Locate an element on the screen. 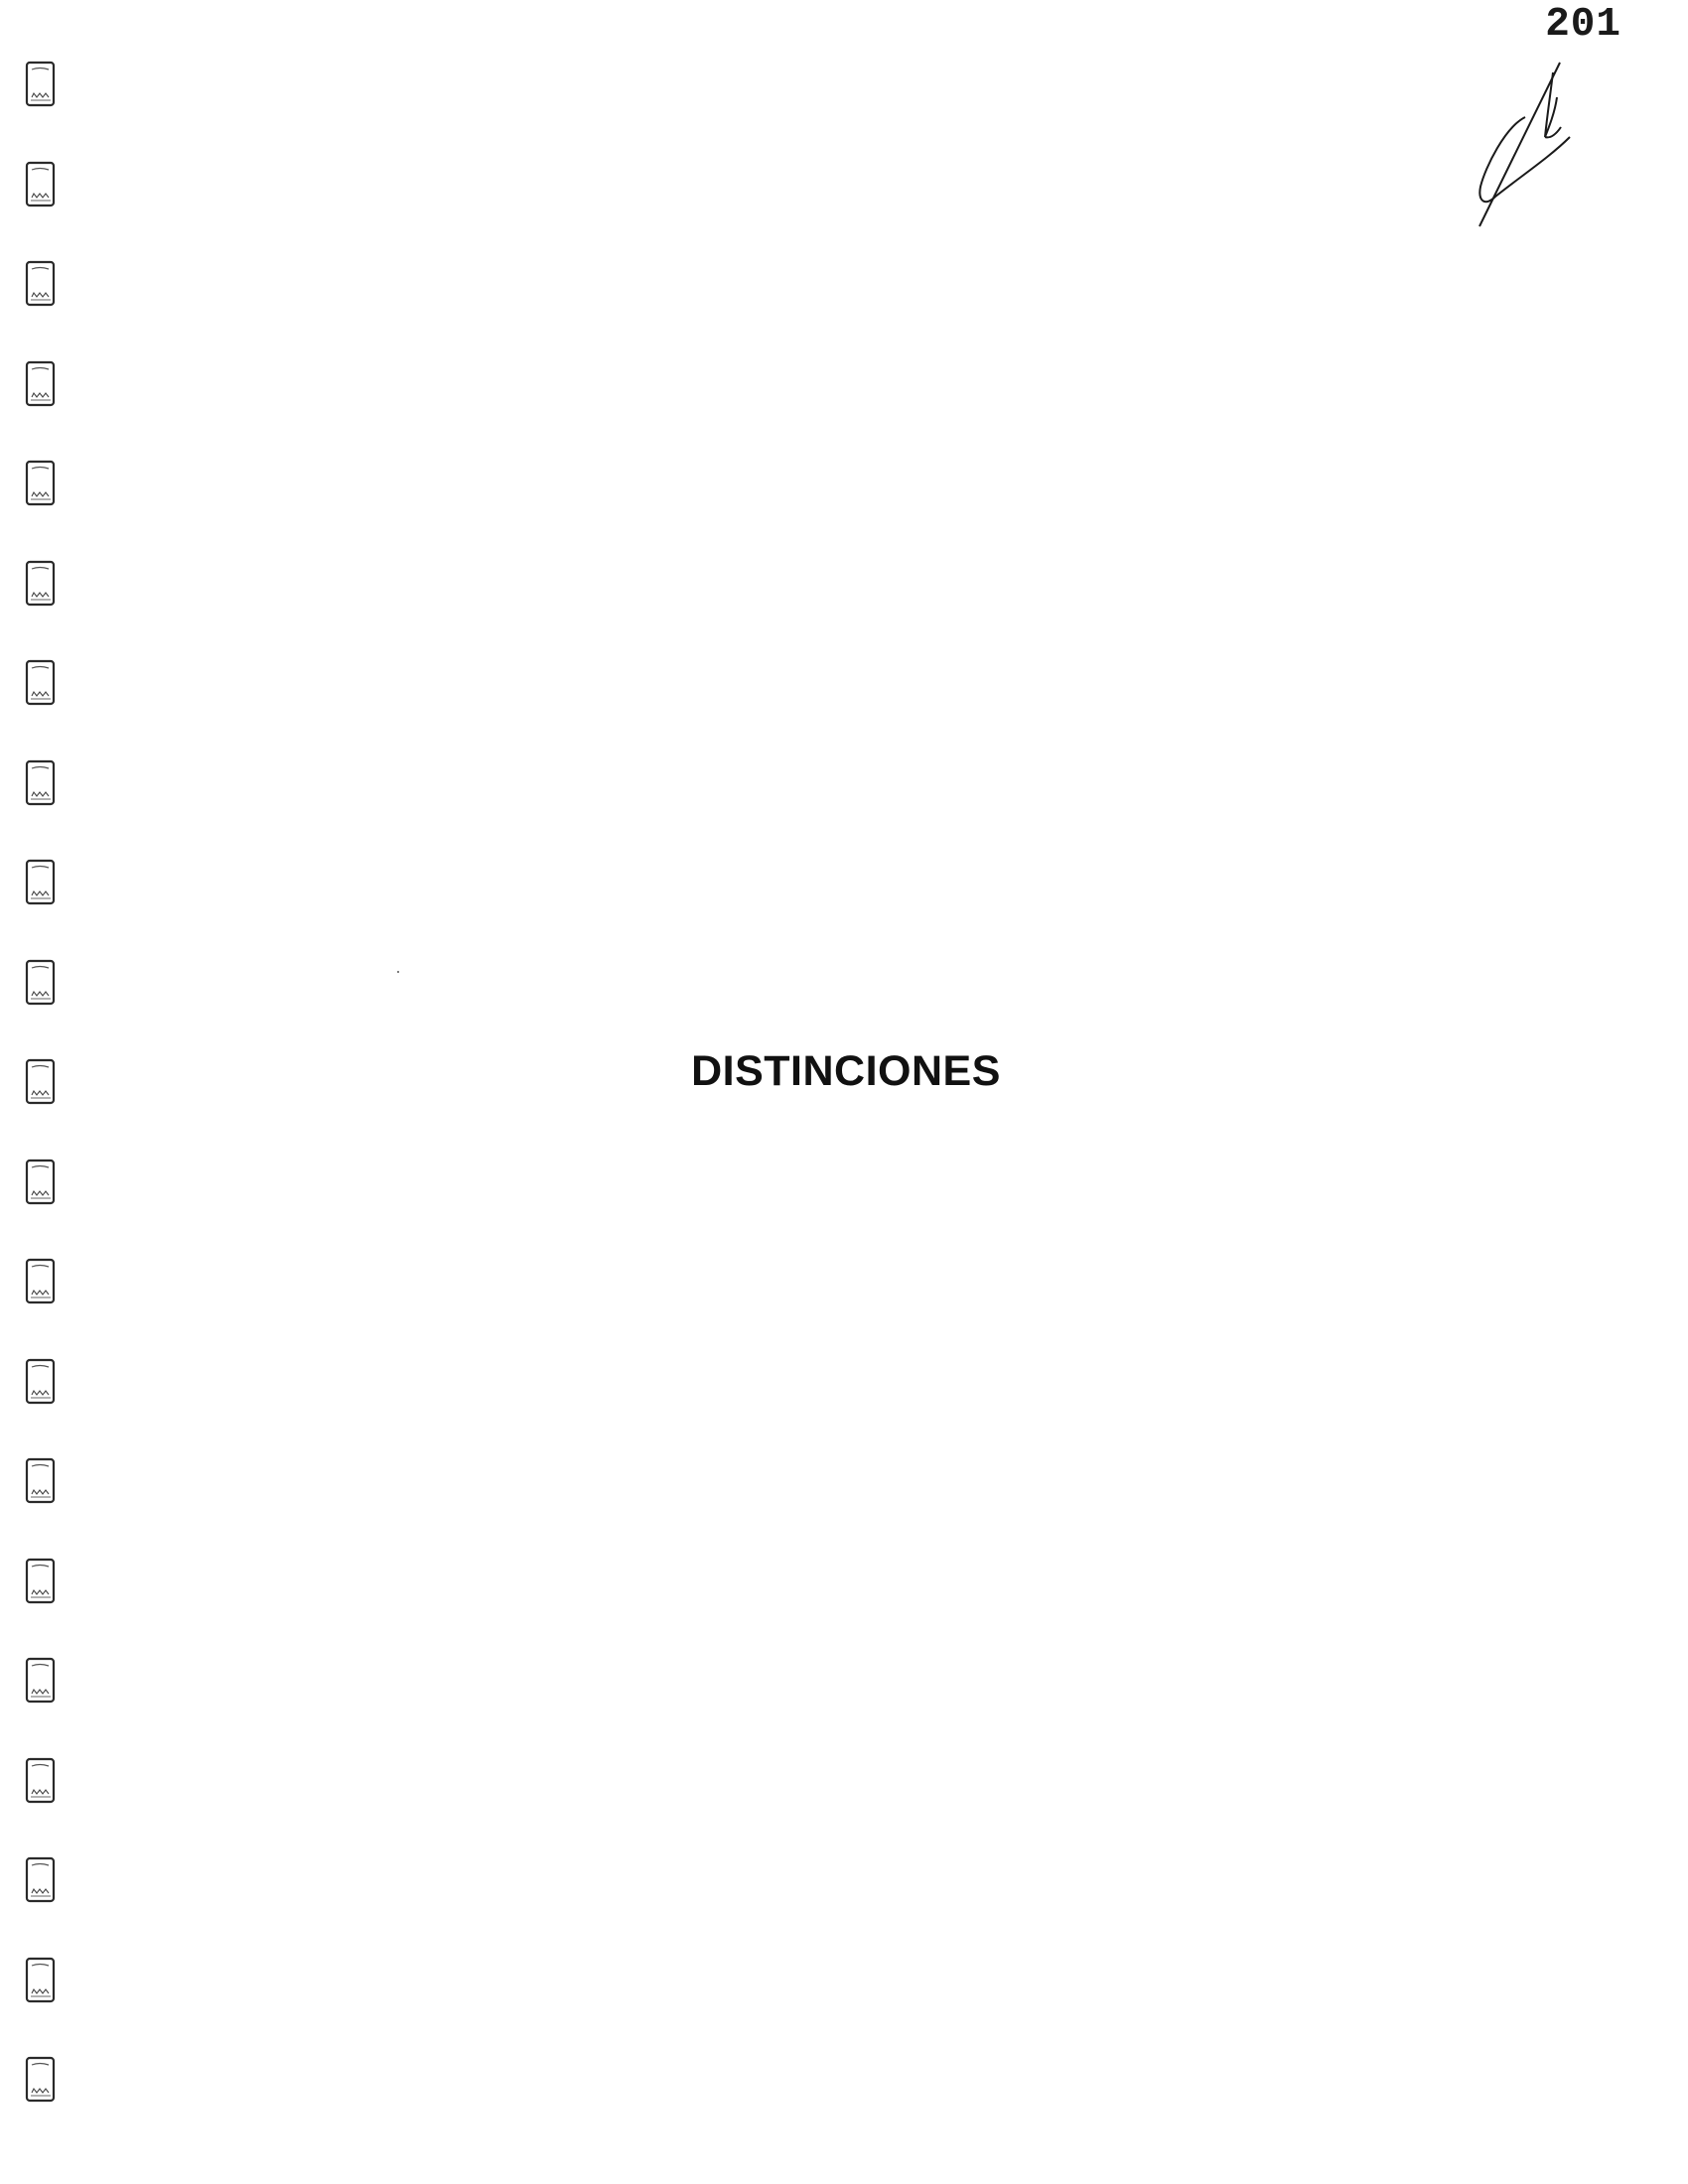 This screenshot has height=2184, width=1688. handwritten-signature is located at coordinates (1524, 144).